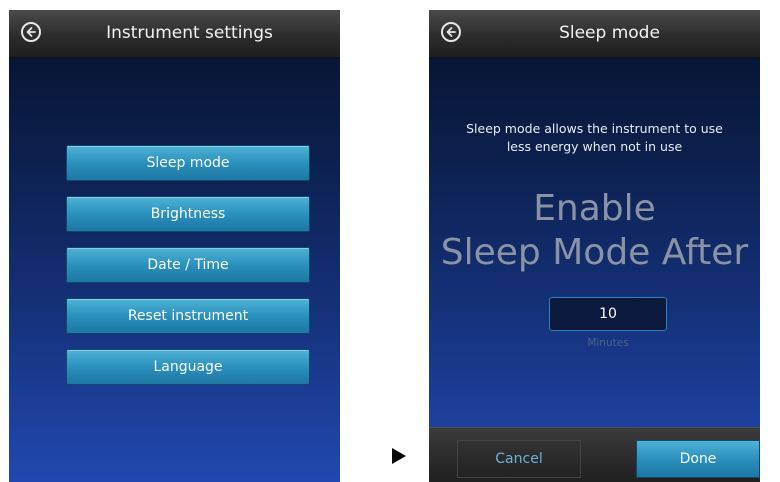 This screenshot has width=780, height=482. Describe the element at coordinates (188, 367) in the screenshot. I see `language-button: Language` at that location.